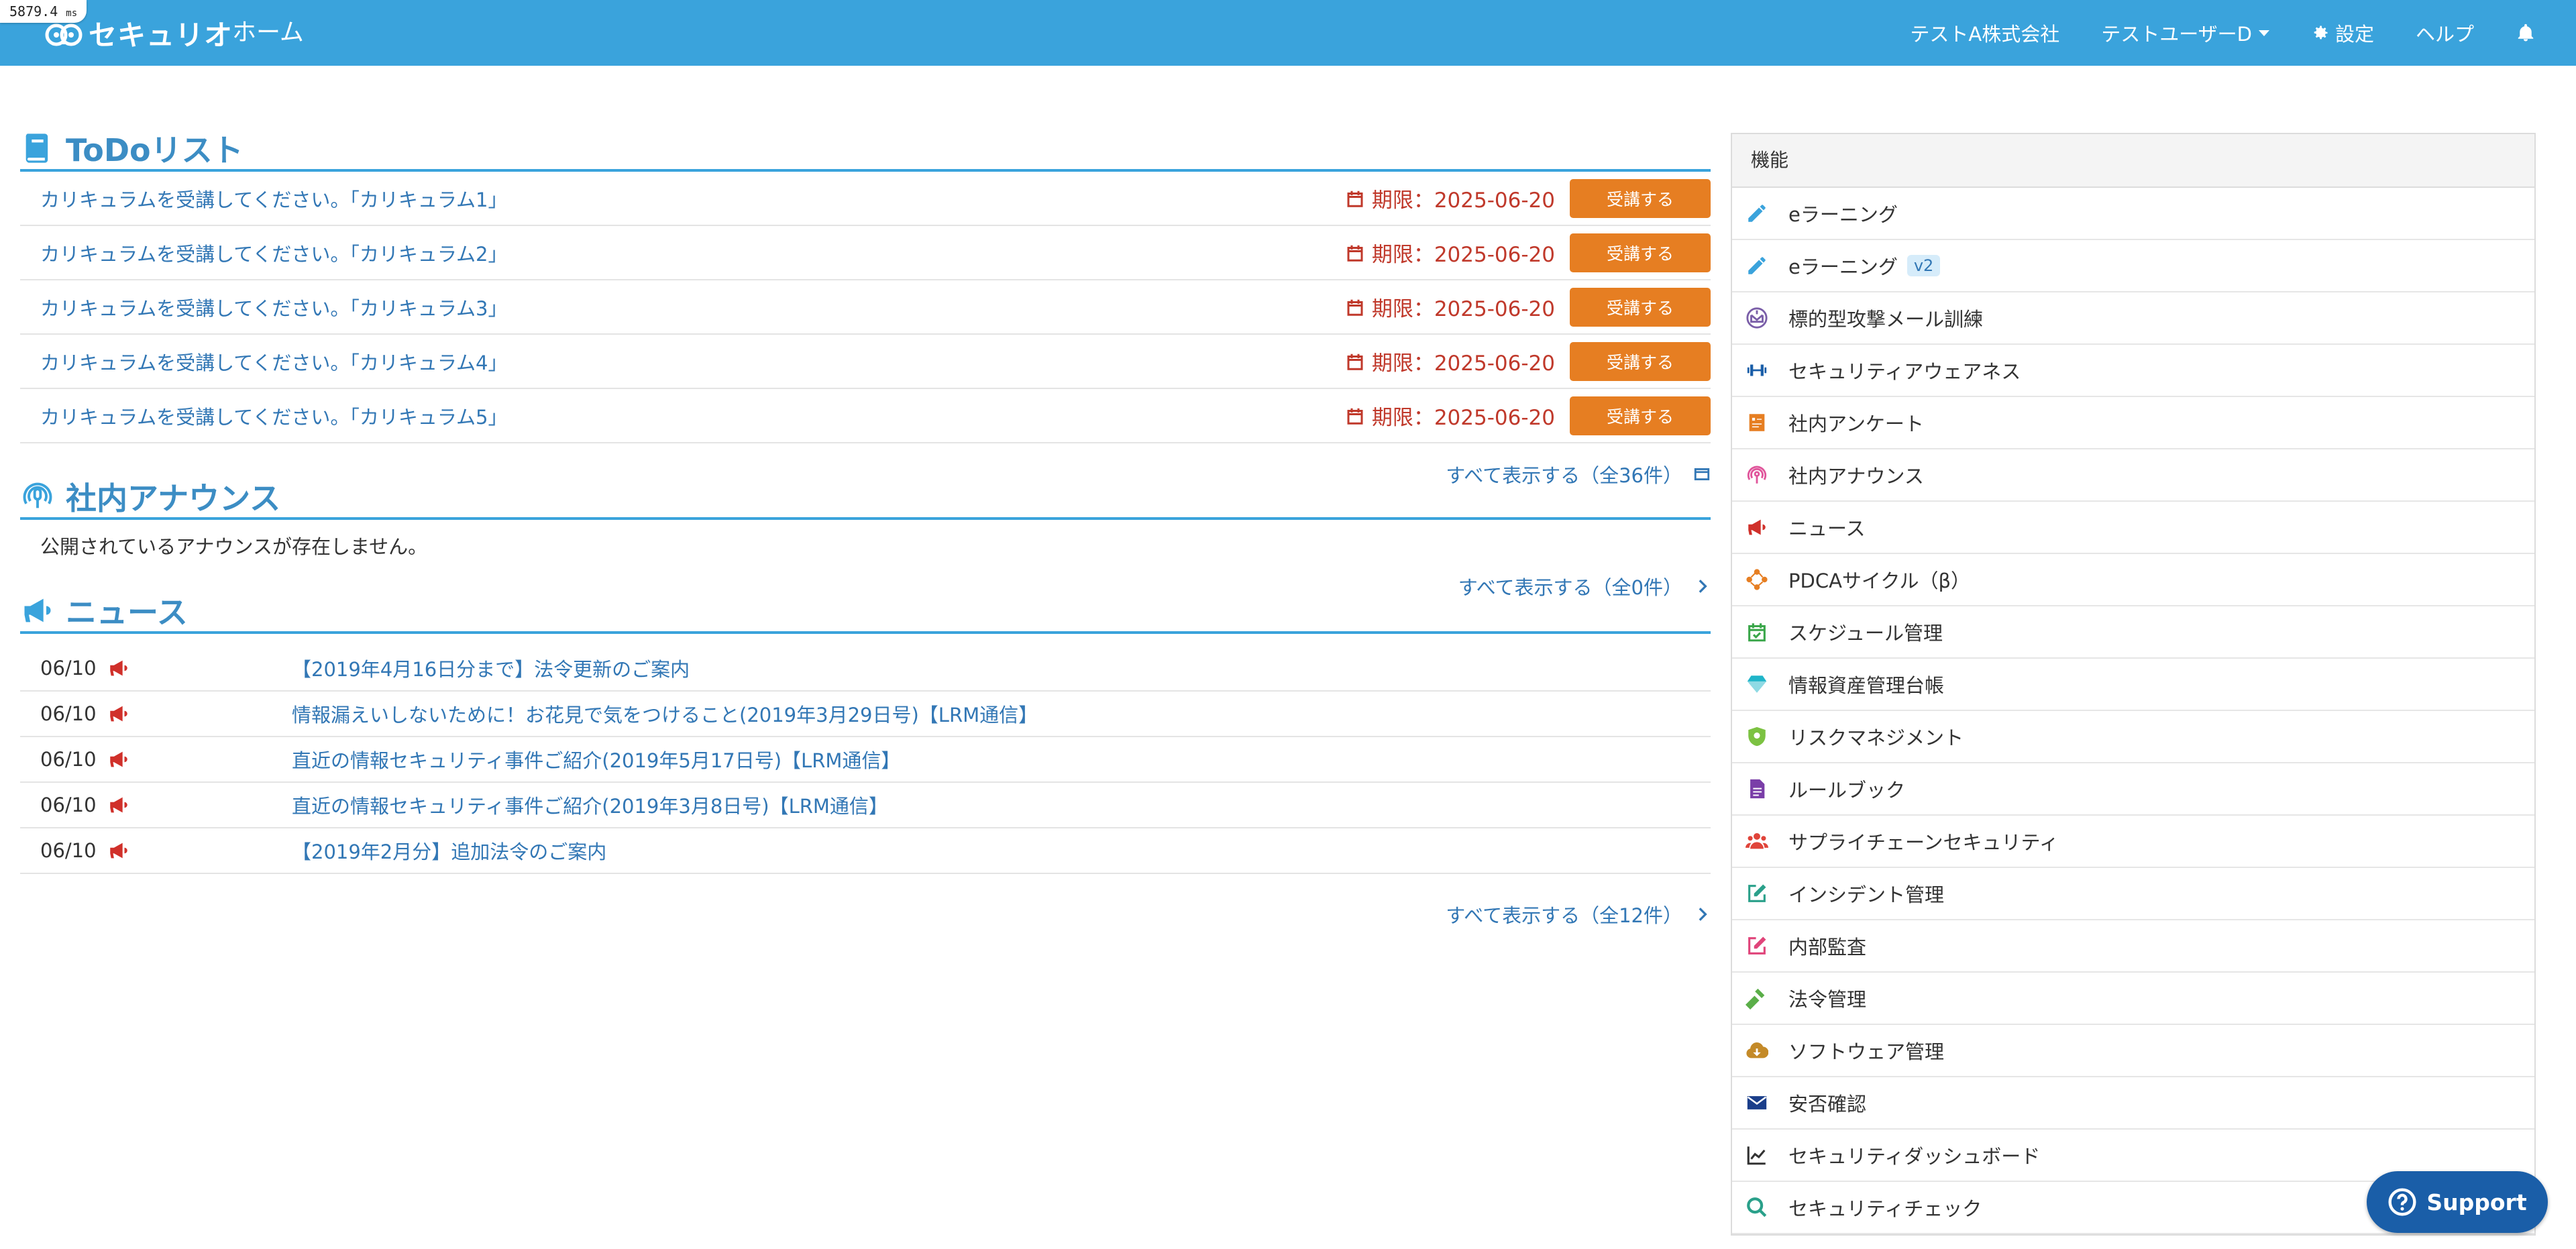 The image size is (2576, 1249). What do you see at coordinates (2133, 1104) in the screenshot?
I see `feature-item-safety-confirmation: 安否確認` at bounding box center [2133, 1104].